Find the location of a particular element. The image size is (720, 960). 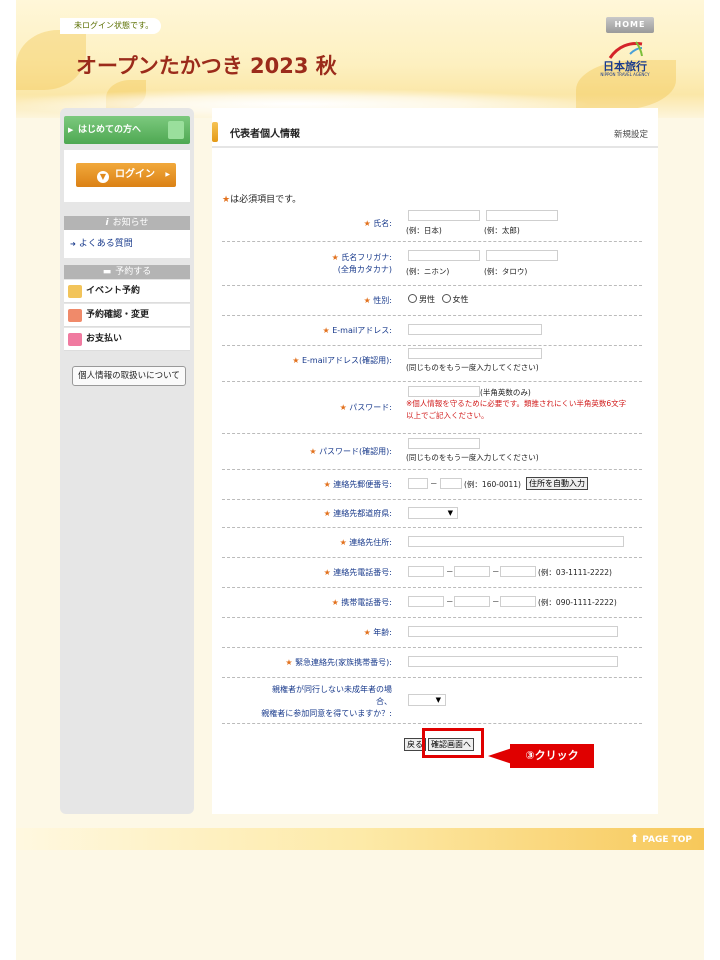

row-address: ★ 連絡先住所: is located at coordinates (432, 543).